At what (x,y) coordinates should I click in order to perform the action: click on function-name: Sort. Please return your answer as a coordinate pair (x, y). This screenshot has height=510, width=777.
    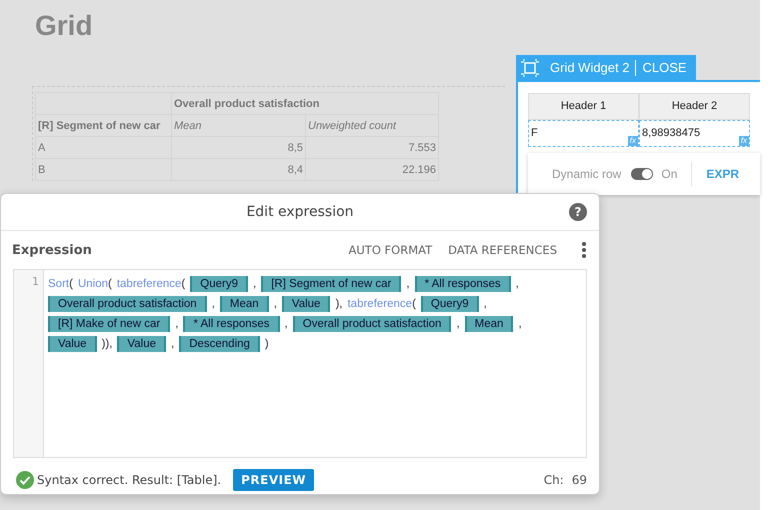
    Looking at the image, I should click on (59, 284).